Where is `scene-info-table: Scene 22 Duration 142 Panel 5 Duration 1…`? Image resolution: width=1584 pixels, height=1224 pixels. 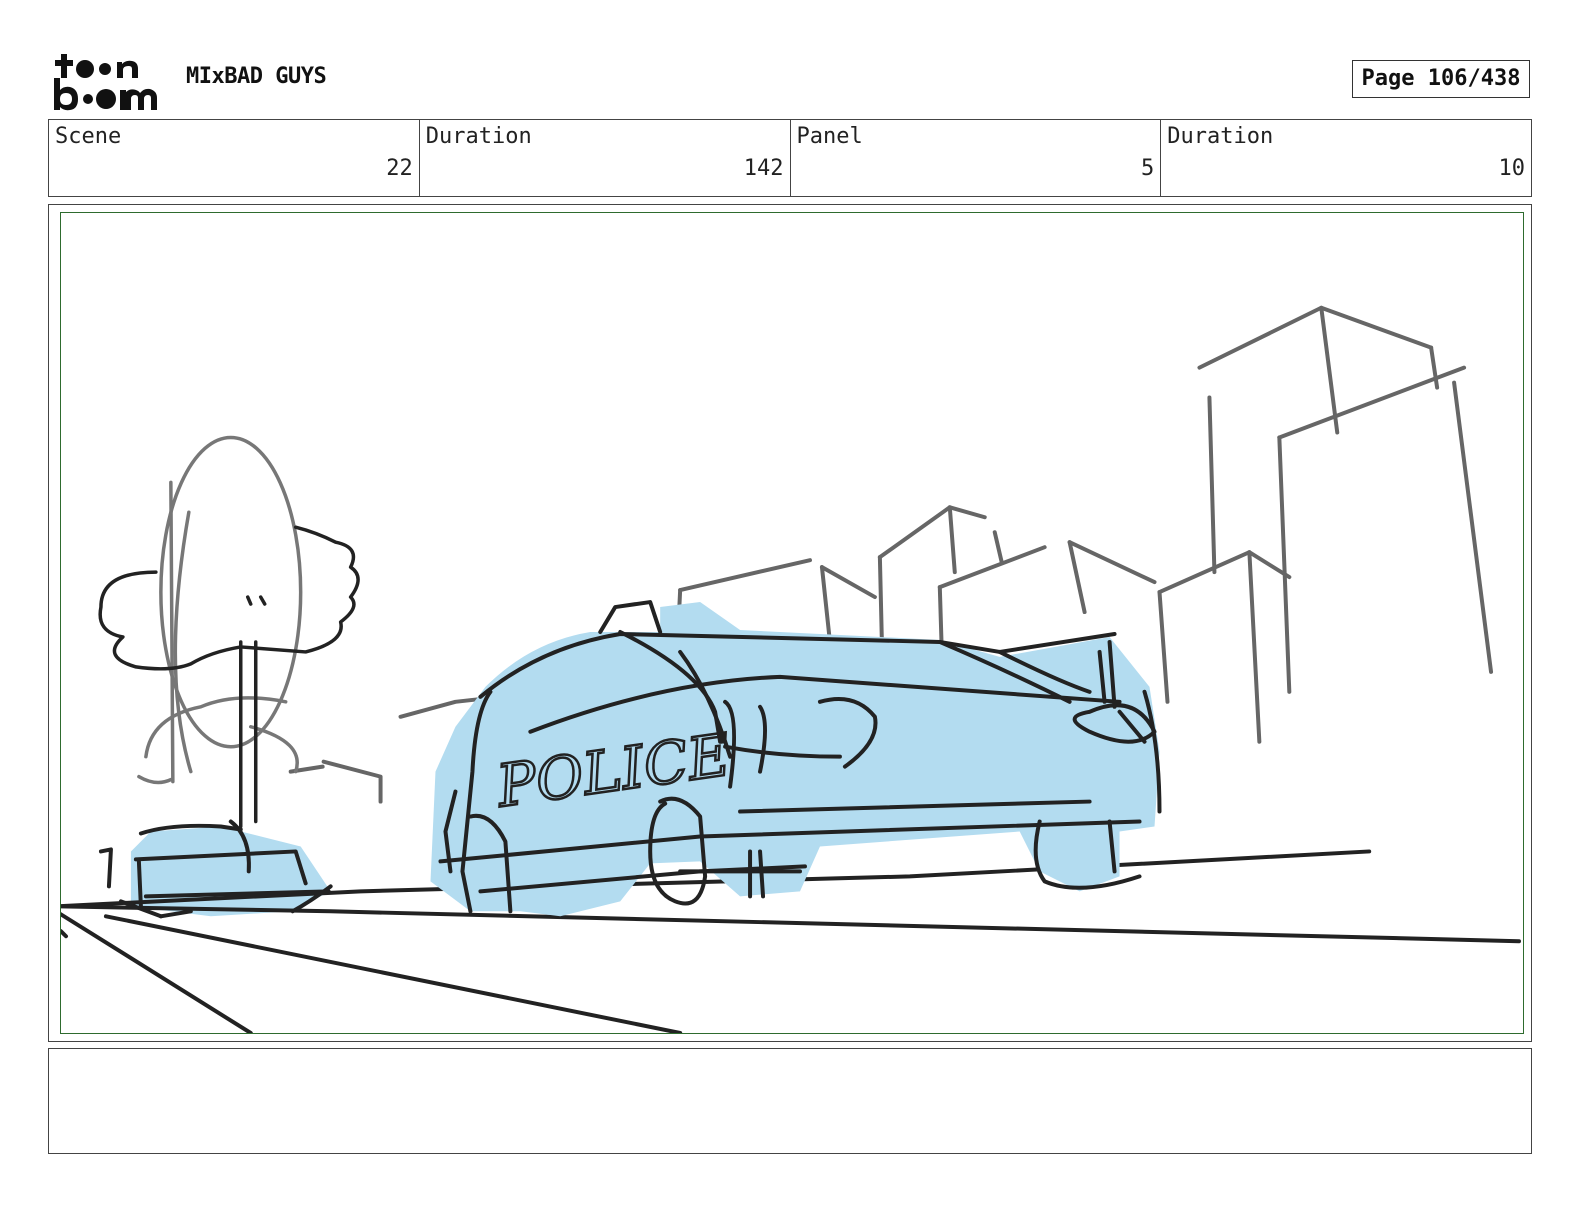
scene-info-table: Scene 22 Duration 142 Panel 5 Duration 1… is located at coordinates (790, 158).